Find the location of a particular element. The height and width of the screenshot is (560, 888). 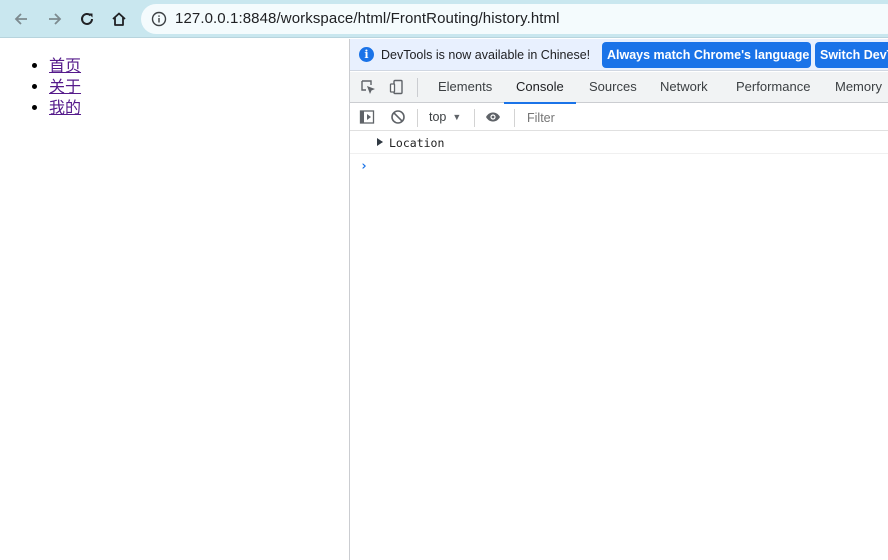

reload-button is located at coordinates (87, 19).